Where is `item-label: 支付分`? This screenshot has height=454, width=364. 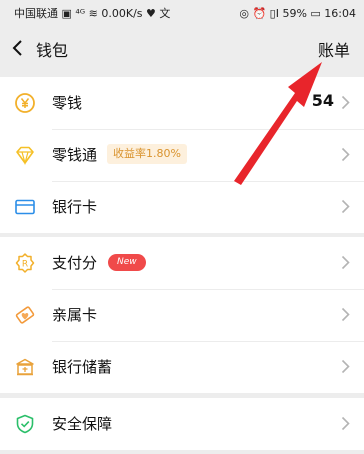
item-label: 支付分 is located at coordinates (75, 263).